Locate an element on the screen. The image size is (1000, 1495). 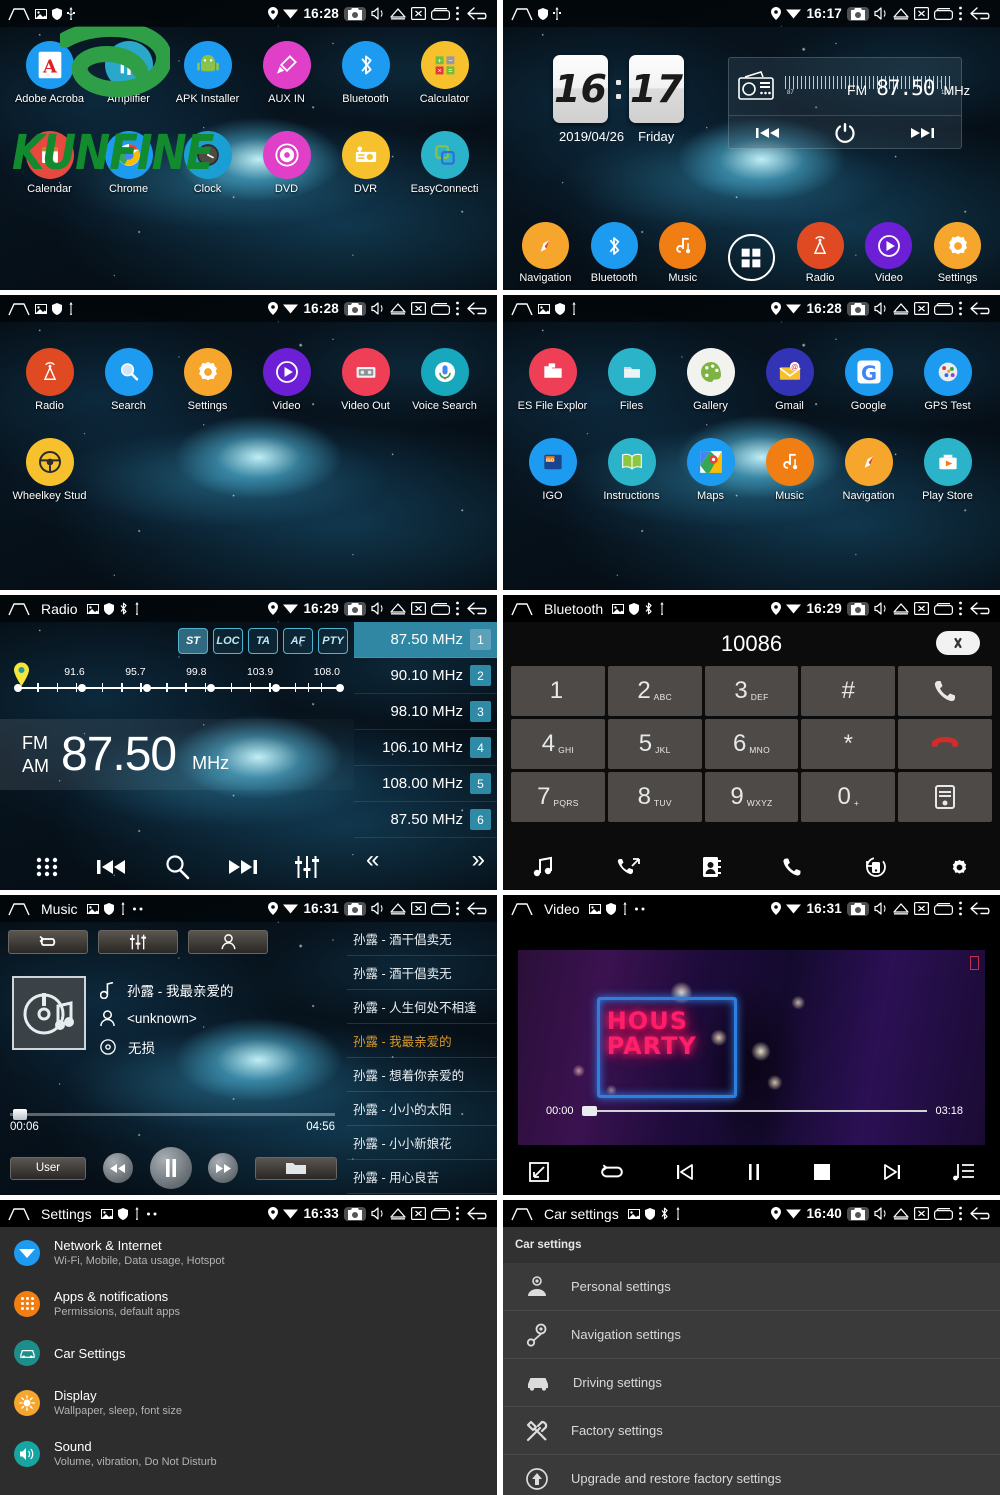
app-play-store: Play Store is located at coordinates (947, 470).